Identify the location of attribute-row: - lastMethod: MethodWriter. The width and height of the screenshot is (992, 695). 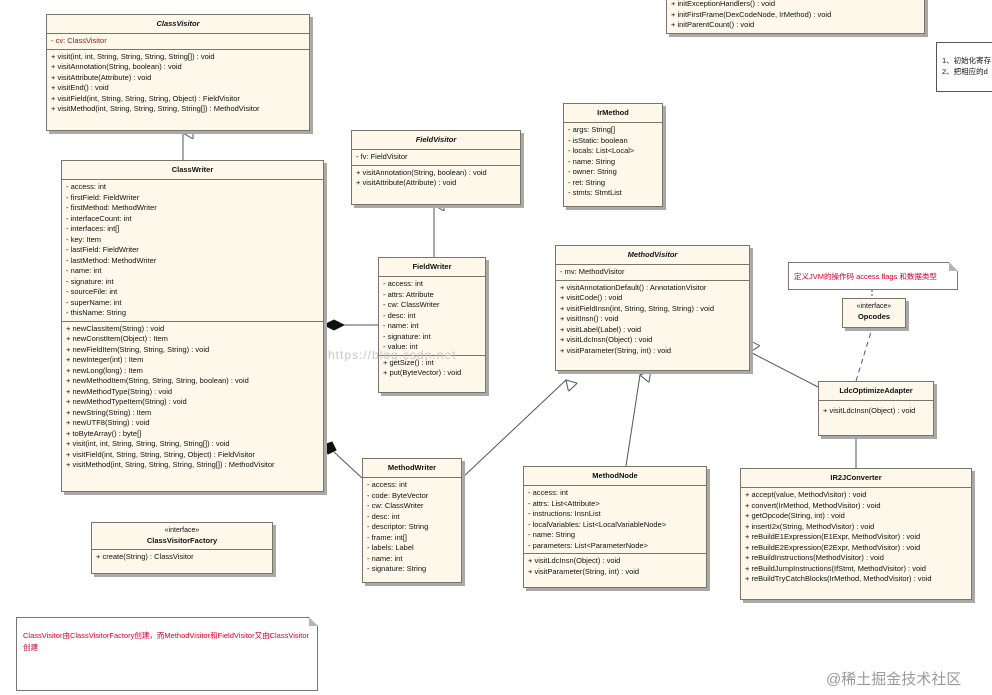
(111, 260).